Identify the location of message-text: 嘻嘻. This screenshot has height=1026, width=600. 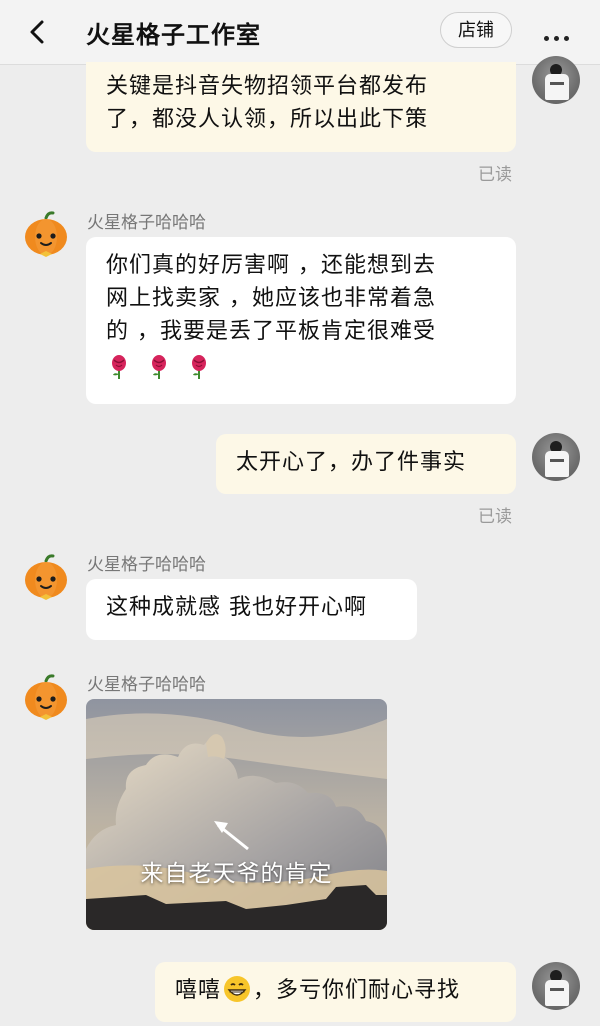
(198, 990).